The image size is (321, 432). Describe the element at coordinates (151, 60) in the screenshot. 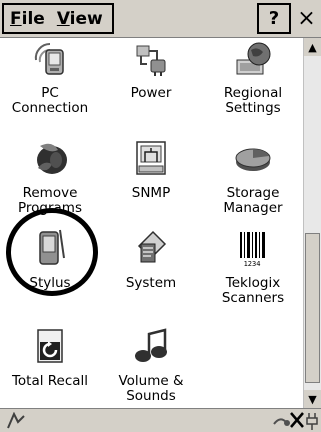

I see `power-icon` at that location.